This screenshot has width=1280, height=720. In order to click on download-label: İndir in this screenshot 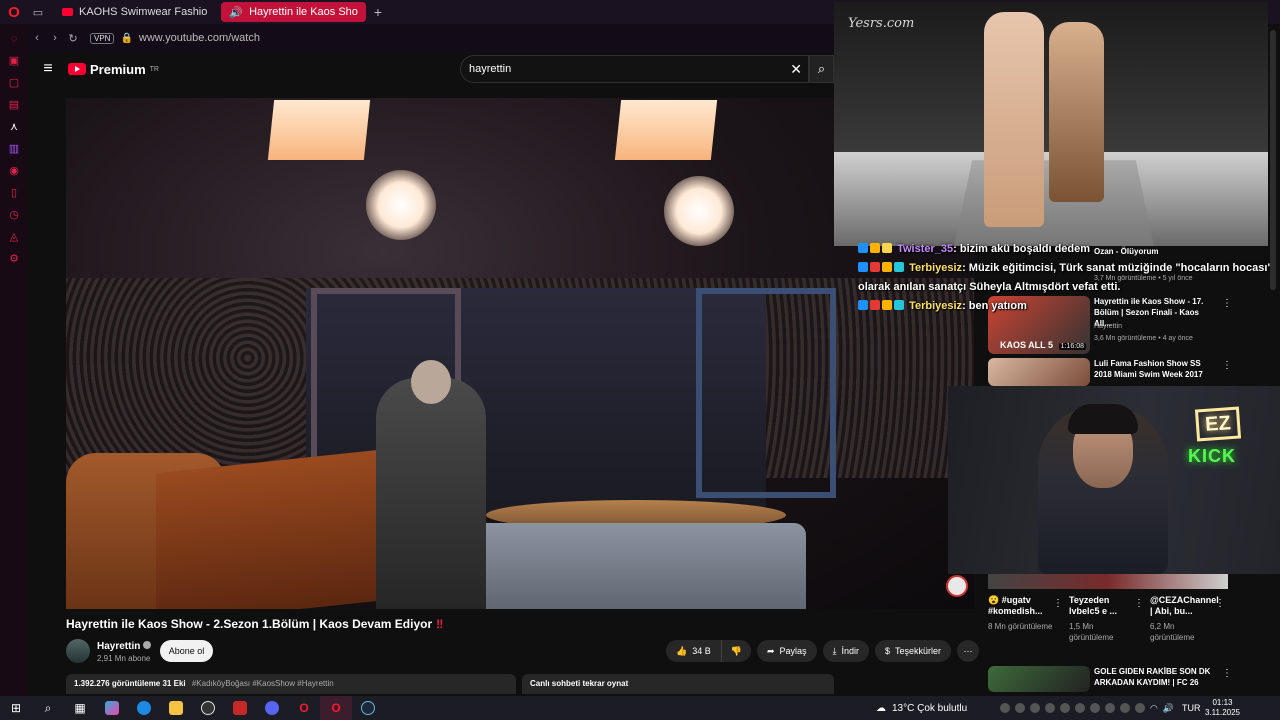, I will do `click(850, 651)`.